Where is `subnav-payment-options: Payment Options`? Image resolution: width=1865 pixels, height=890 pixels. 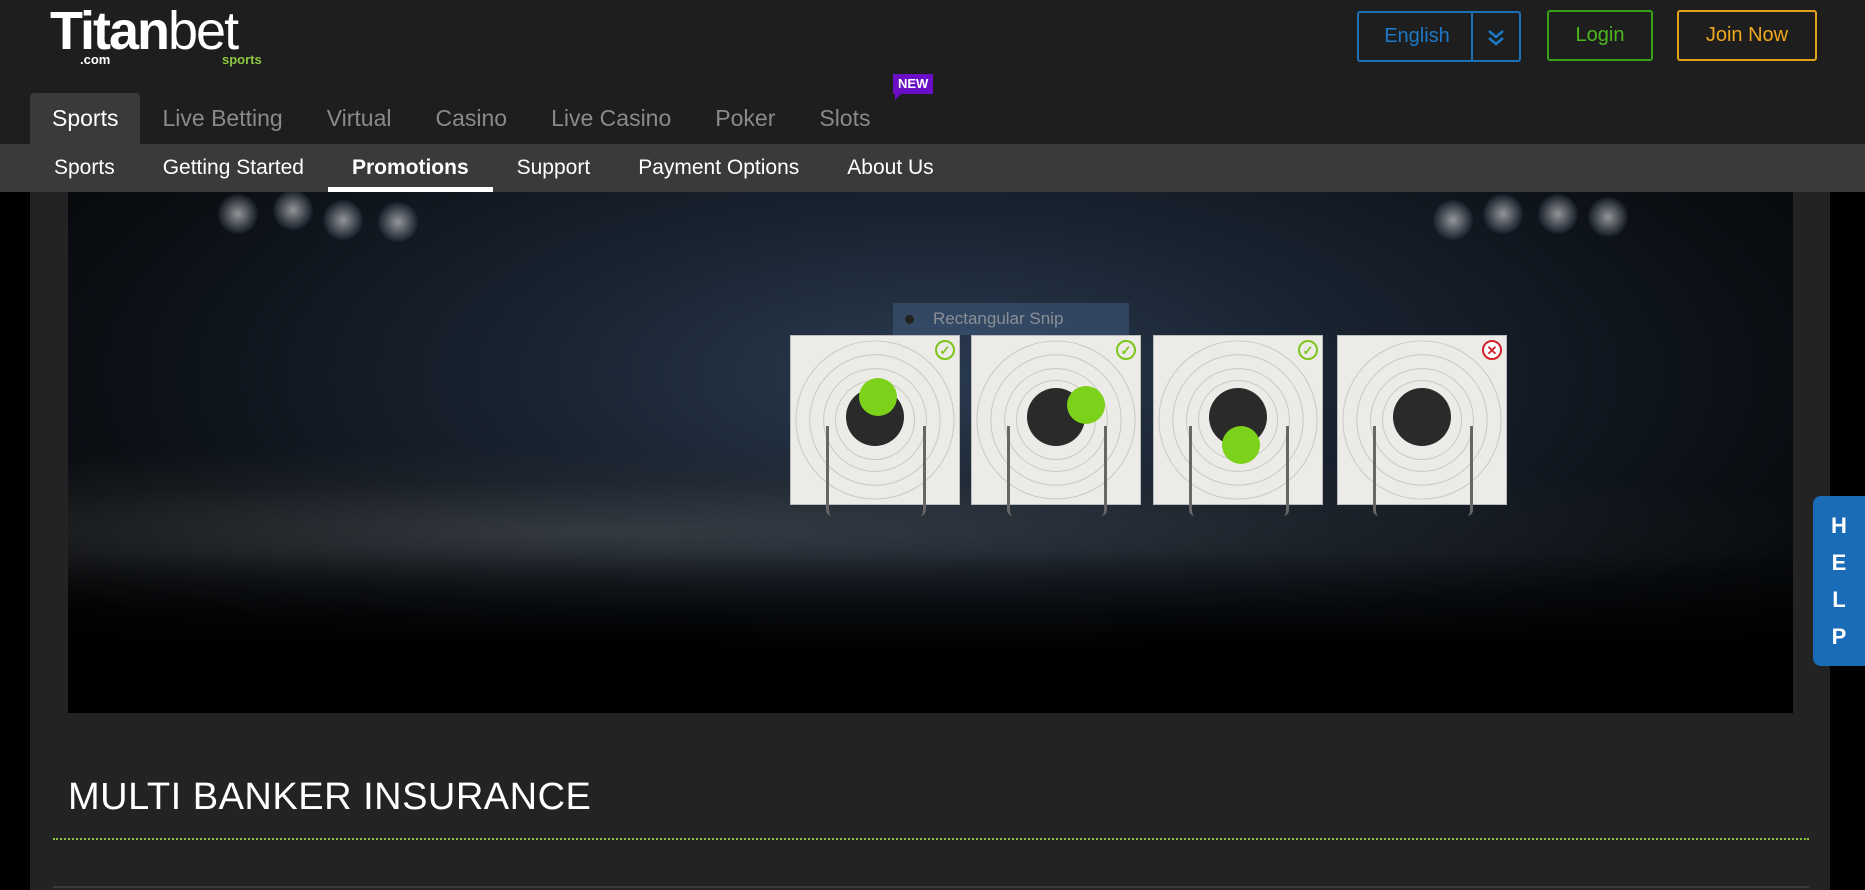 subnav-payment-options: Payment Options is located at coordinates (718, 168).